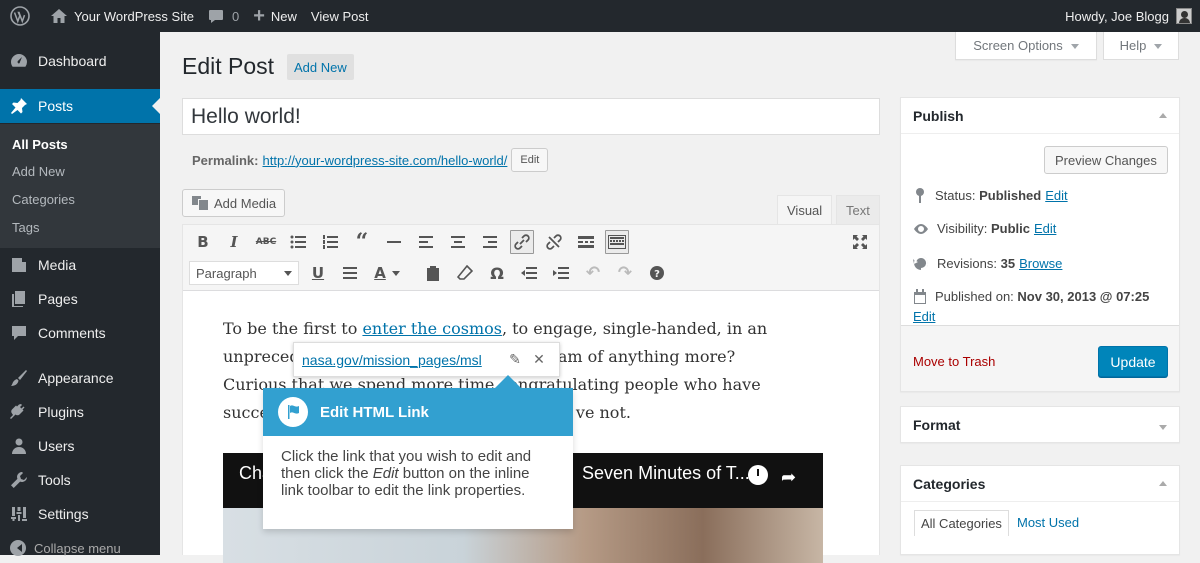  What do you see at coordinates (593, 273) in the screenshot?
I see `undo-icon: ↶` at bounding box center [593, 273].